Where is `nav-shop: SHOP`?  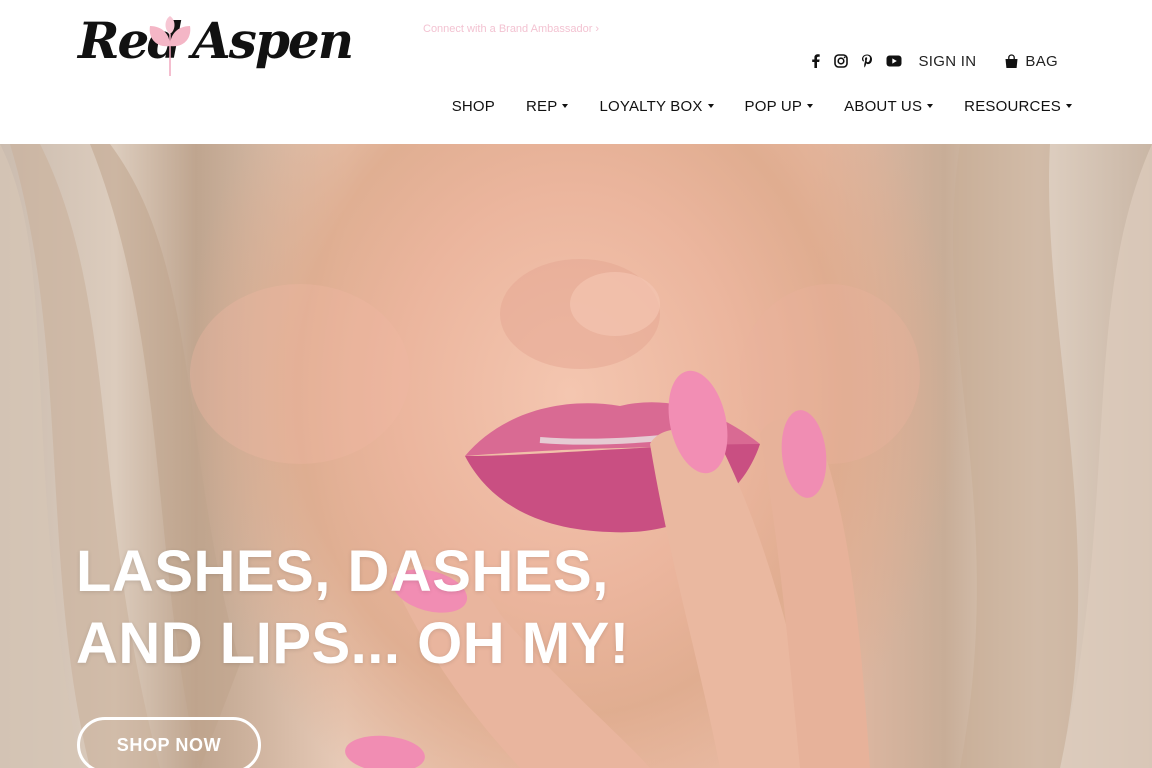 nav-shop: SHOP is located at coordinates (473, 106).